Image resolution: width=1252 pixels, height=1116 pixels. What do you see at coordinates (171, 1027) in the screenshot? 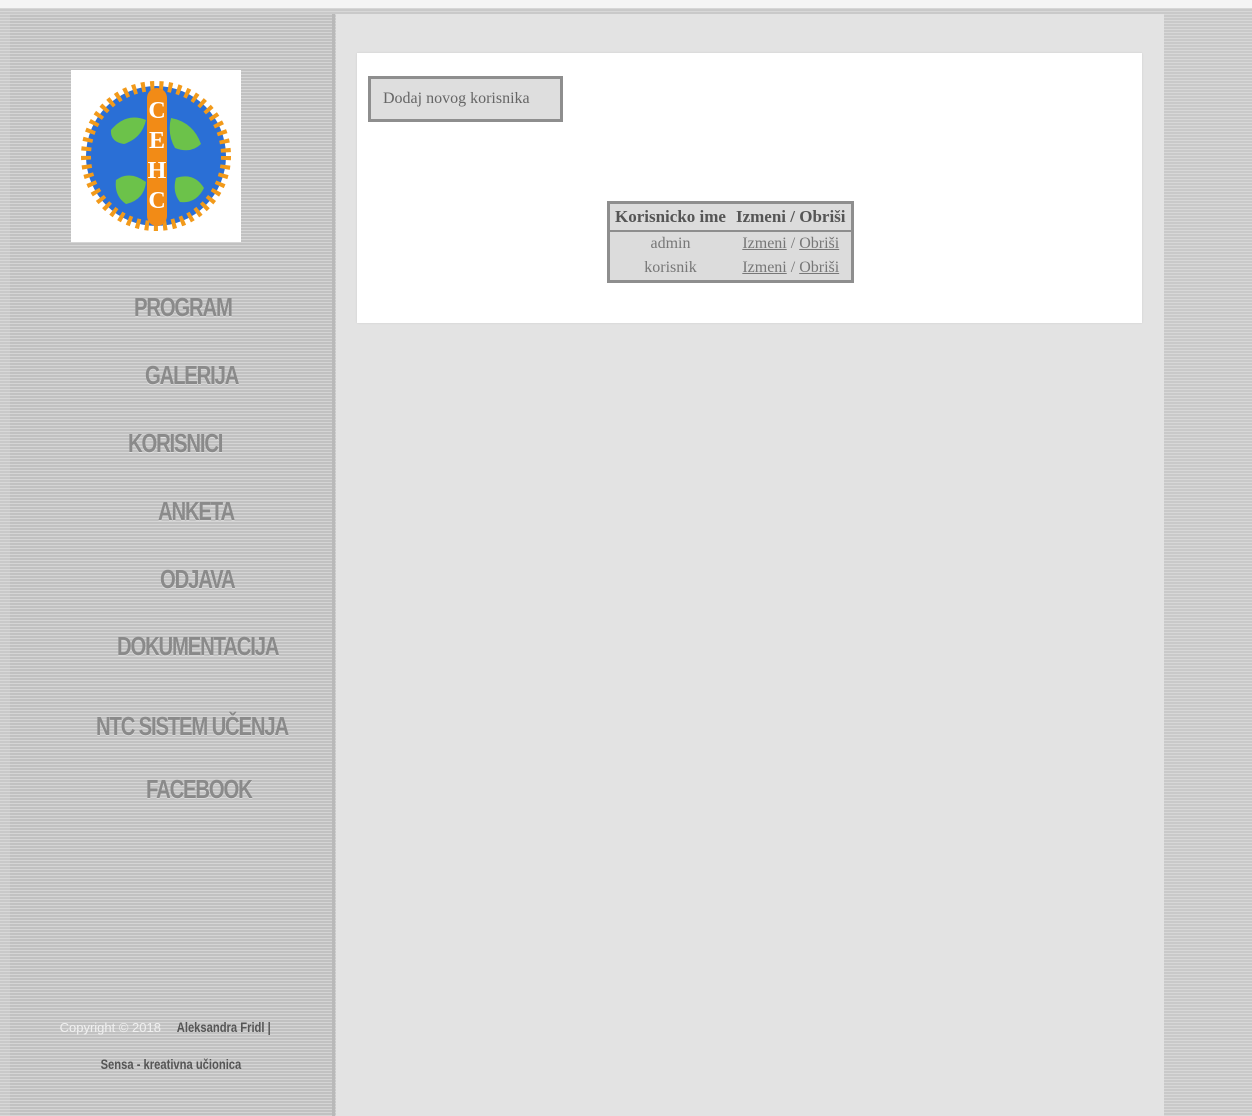
I see `footer-line-1: Copyright © 2018 Aleksandra Fridl |` at bounding box center [171, 1027].